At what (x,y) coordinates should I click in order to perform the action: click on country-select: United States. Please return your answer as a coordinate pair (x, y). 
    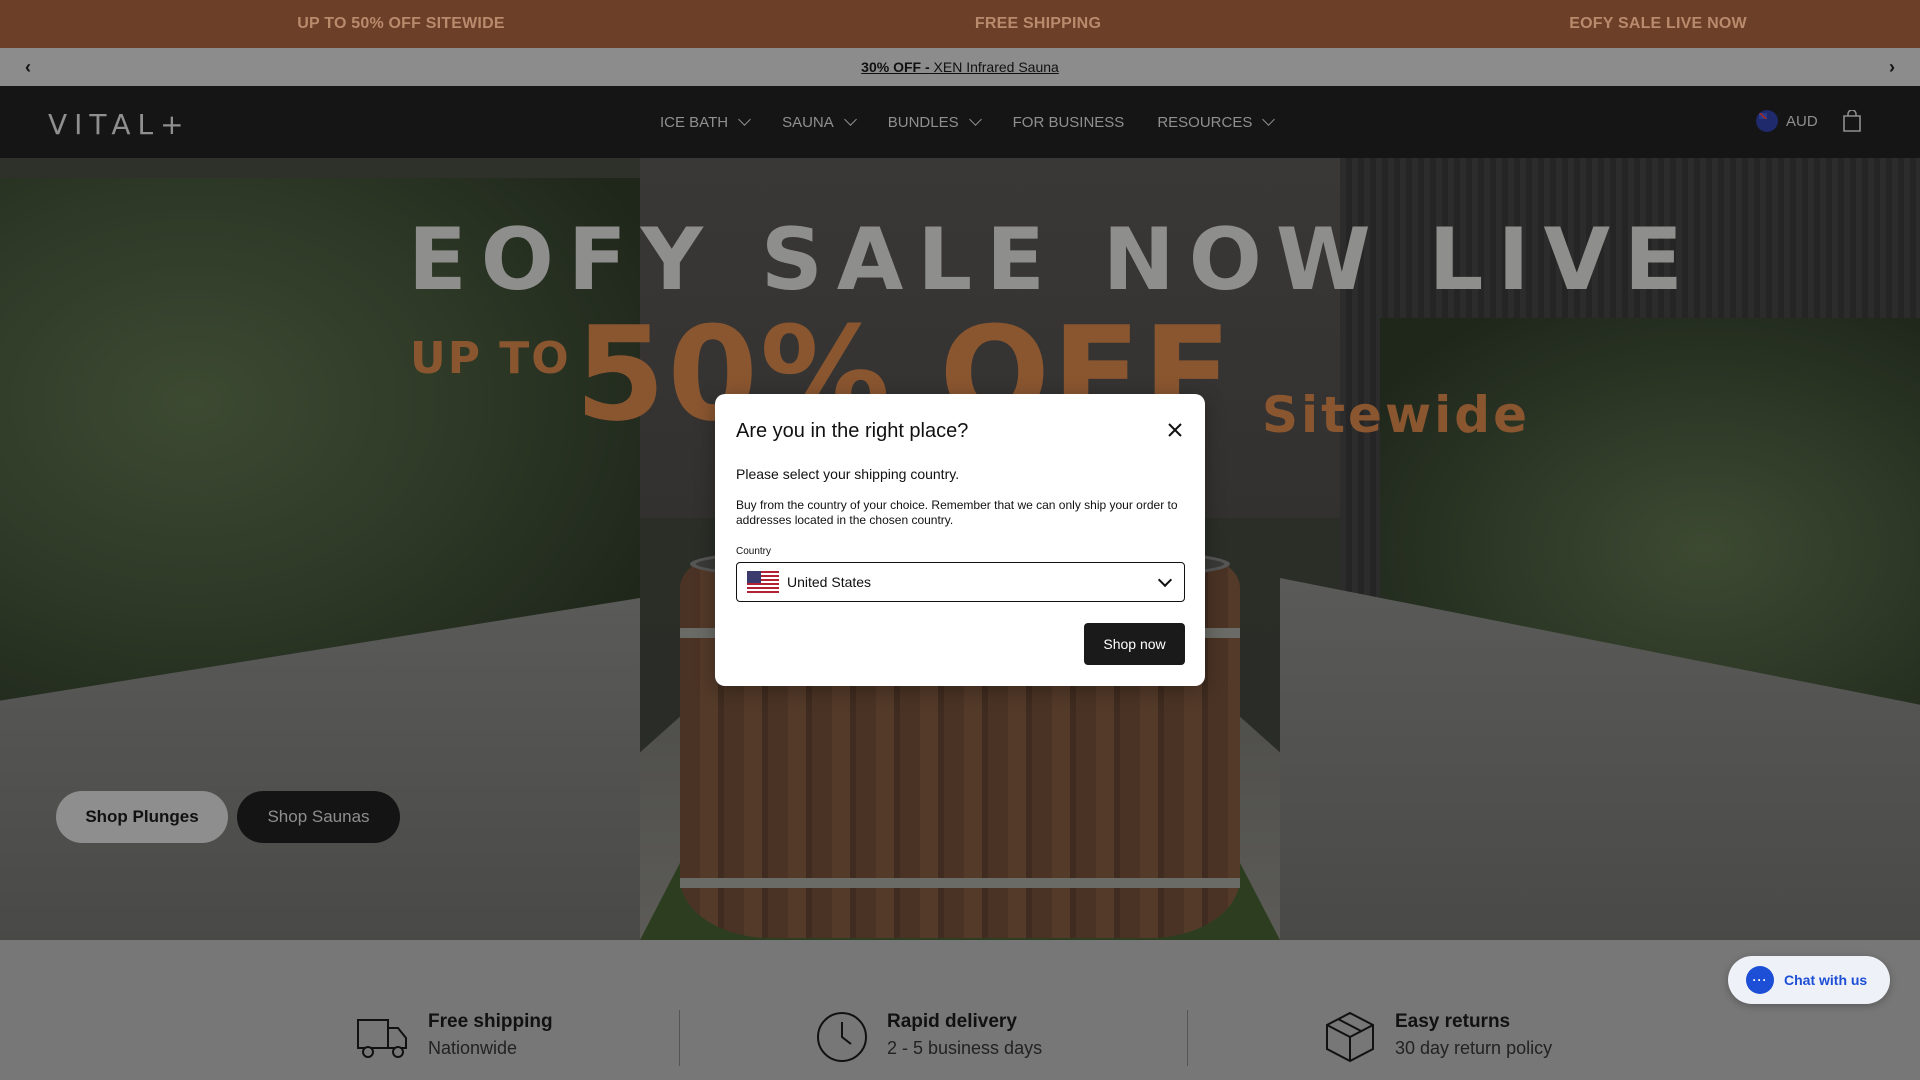
    Looking at the image, I should click on (960, 582).